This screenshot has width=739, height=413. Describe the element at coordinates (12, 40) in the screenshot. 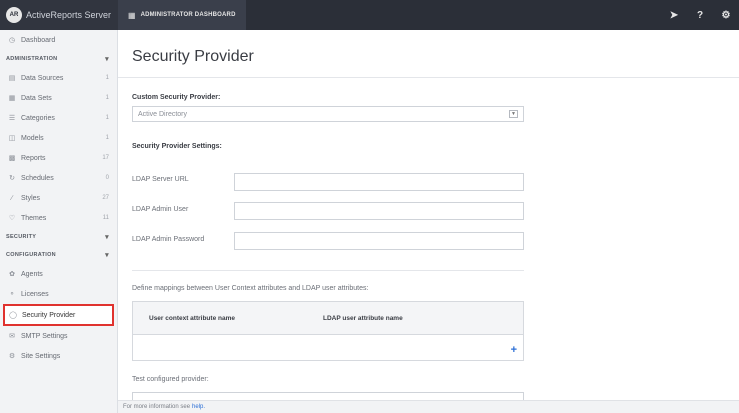

I see `dashboard-icon: ◷` at that location.